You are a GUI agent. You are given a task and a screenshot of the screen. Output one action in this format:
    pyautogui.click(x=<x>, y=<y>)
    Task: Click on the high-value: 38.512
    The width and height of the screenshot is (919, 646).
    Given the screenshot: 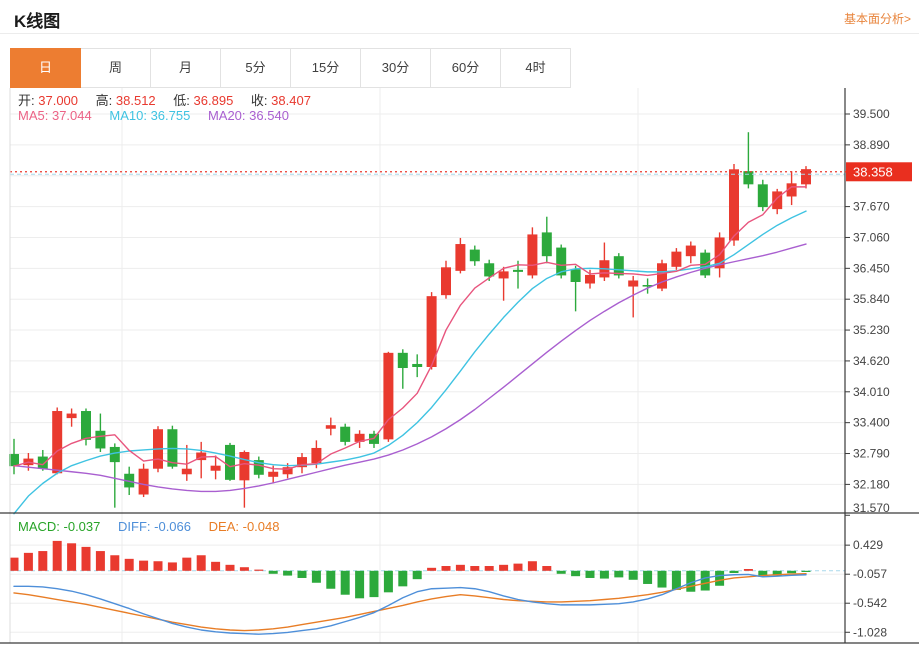 What is the action you would take?
    pyautogui.click(x=135, y=100)
    